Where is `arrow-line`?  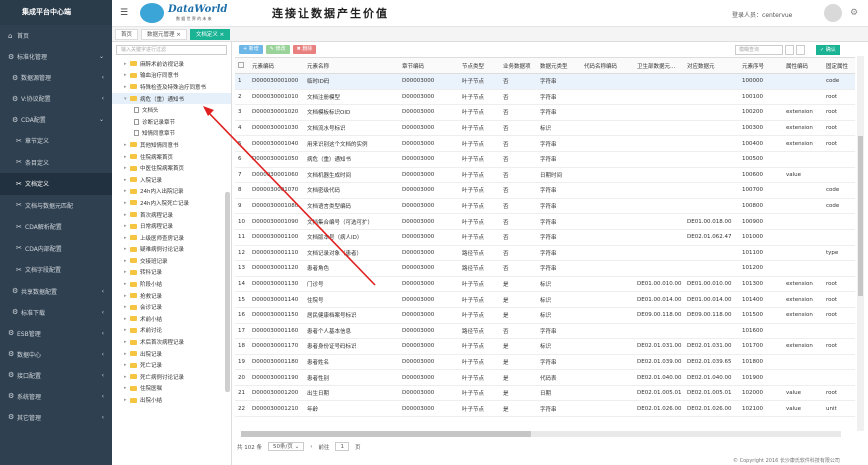 arrow-line is located at coordinates (291, 198).